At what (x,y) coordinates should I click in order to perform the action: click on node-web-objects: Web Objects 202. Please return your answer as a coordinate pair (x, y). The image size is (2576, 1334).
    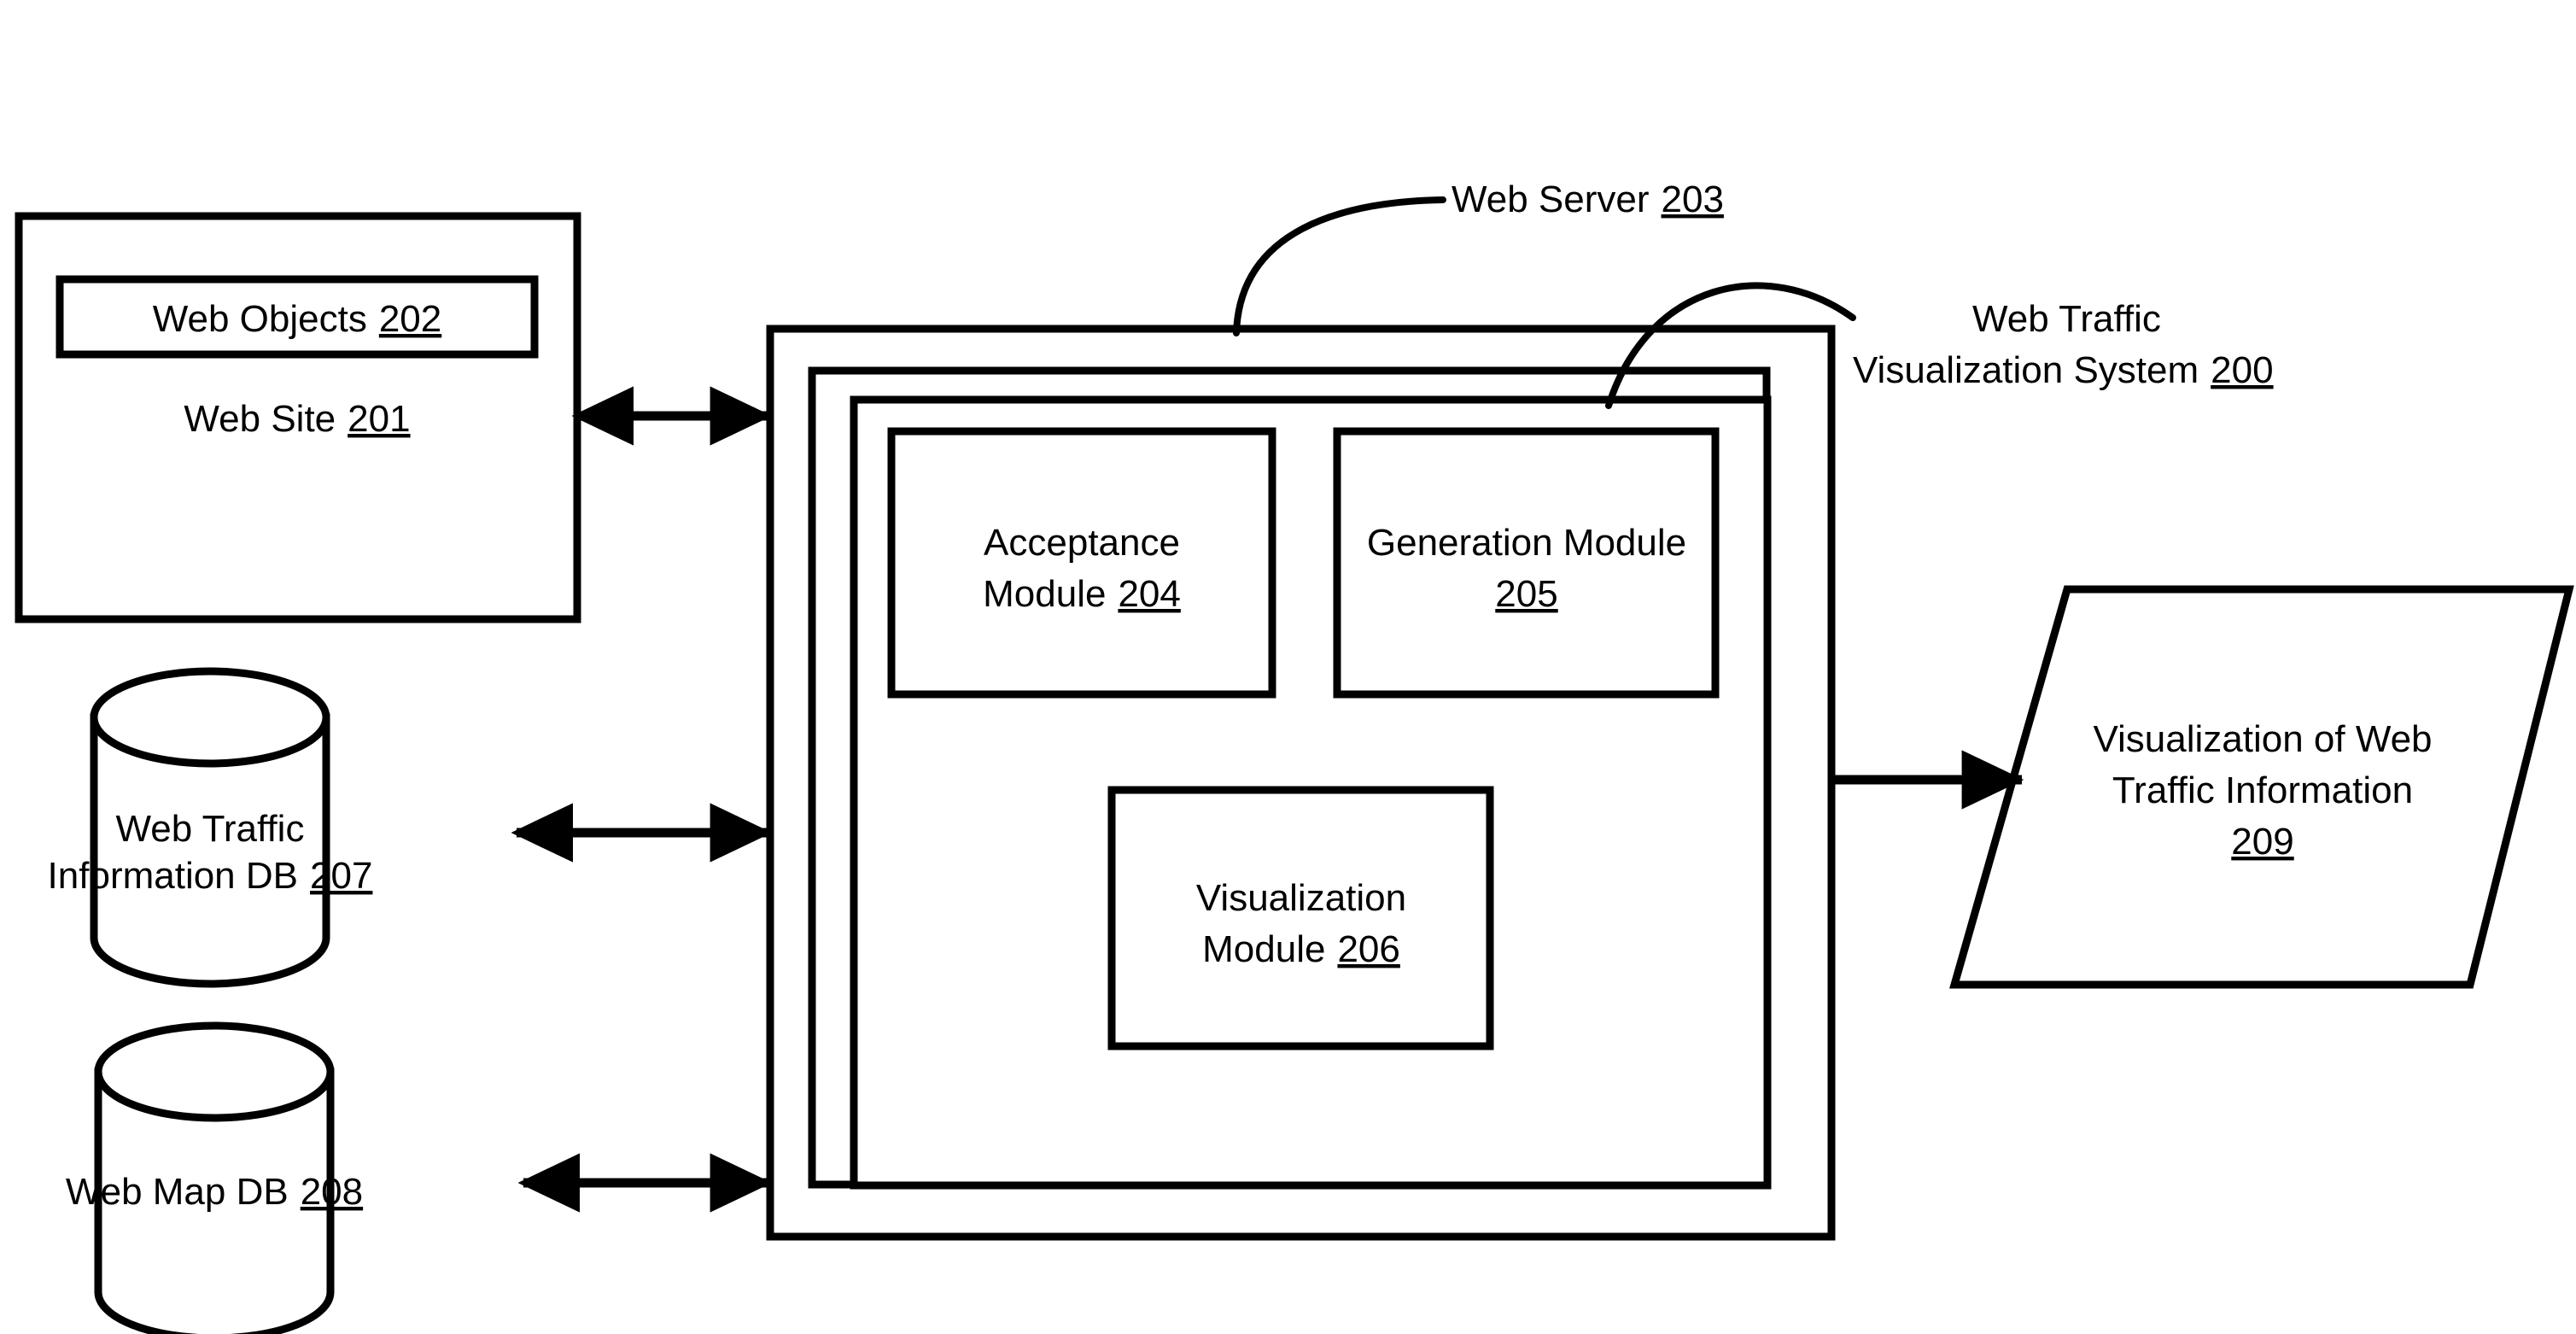
    Looking at the image, I should click on (297, 317).